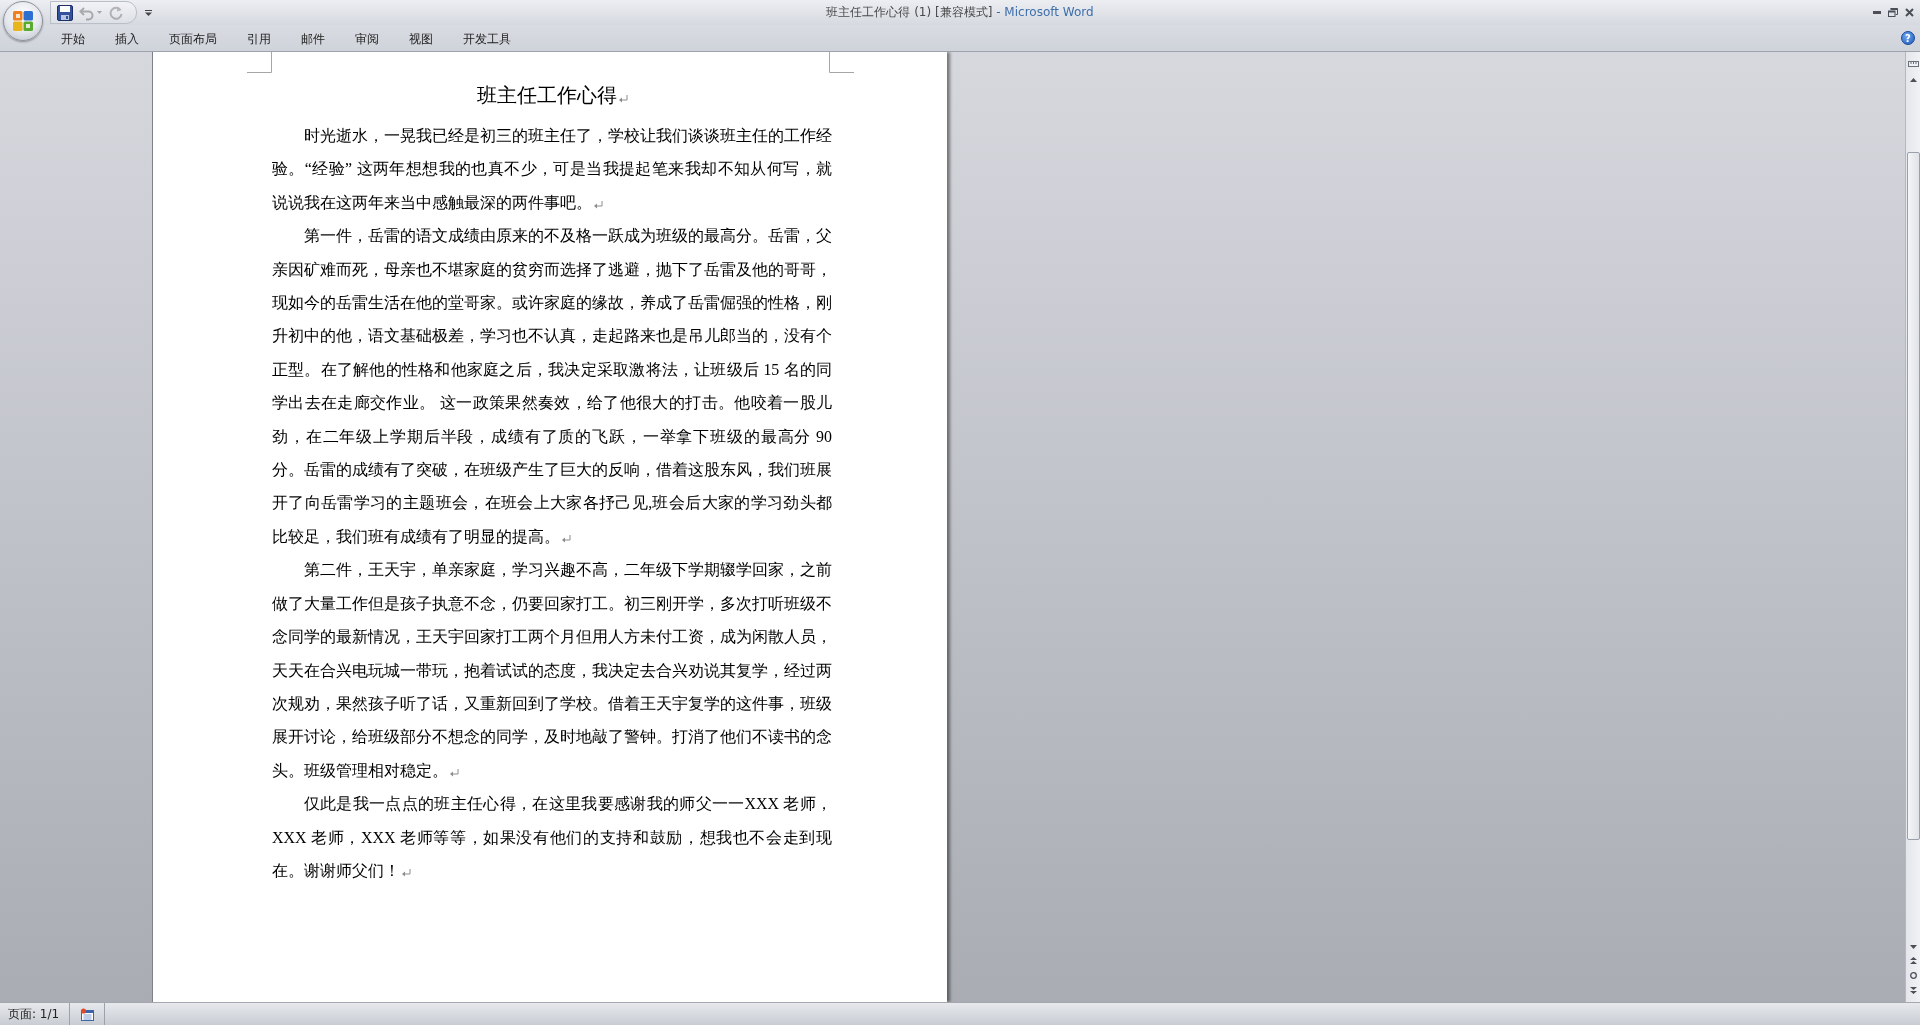 The height and width of the screenshot is (1025, 1920). What do you see at coordinates (116, 12) in the screenshot?
I see `circular-arrow-icon` at bounding box center [116, 12].